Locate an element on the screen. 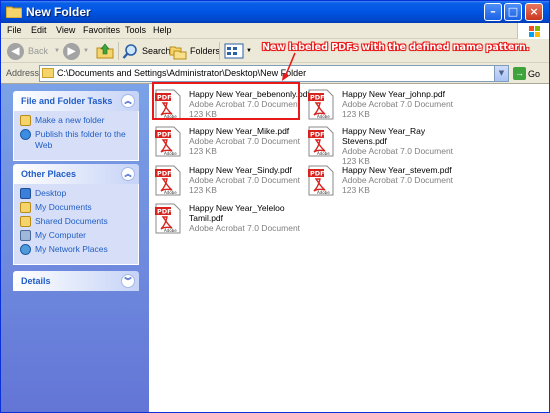 The width and height of the screenshot is (550, 413). file-name: Happy New Year_Sindy.pdf is located at coordinates (240, 170).